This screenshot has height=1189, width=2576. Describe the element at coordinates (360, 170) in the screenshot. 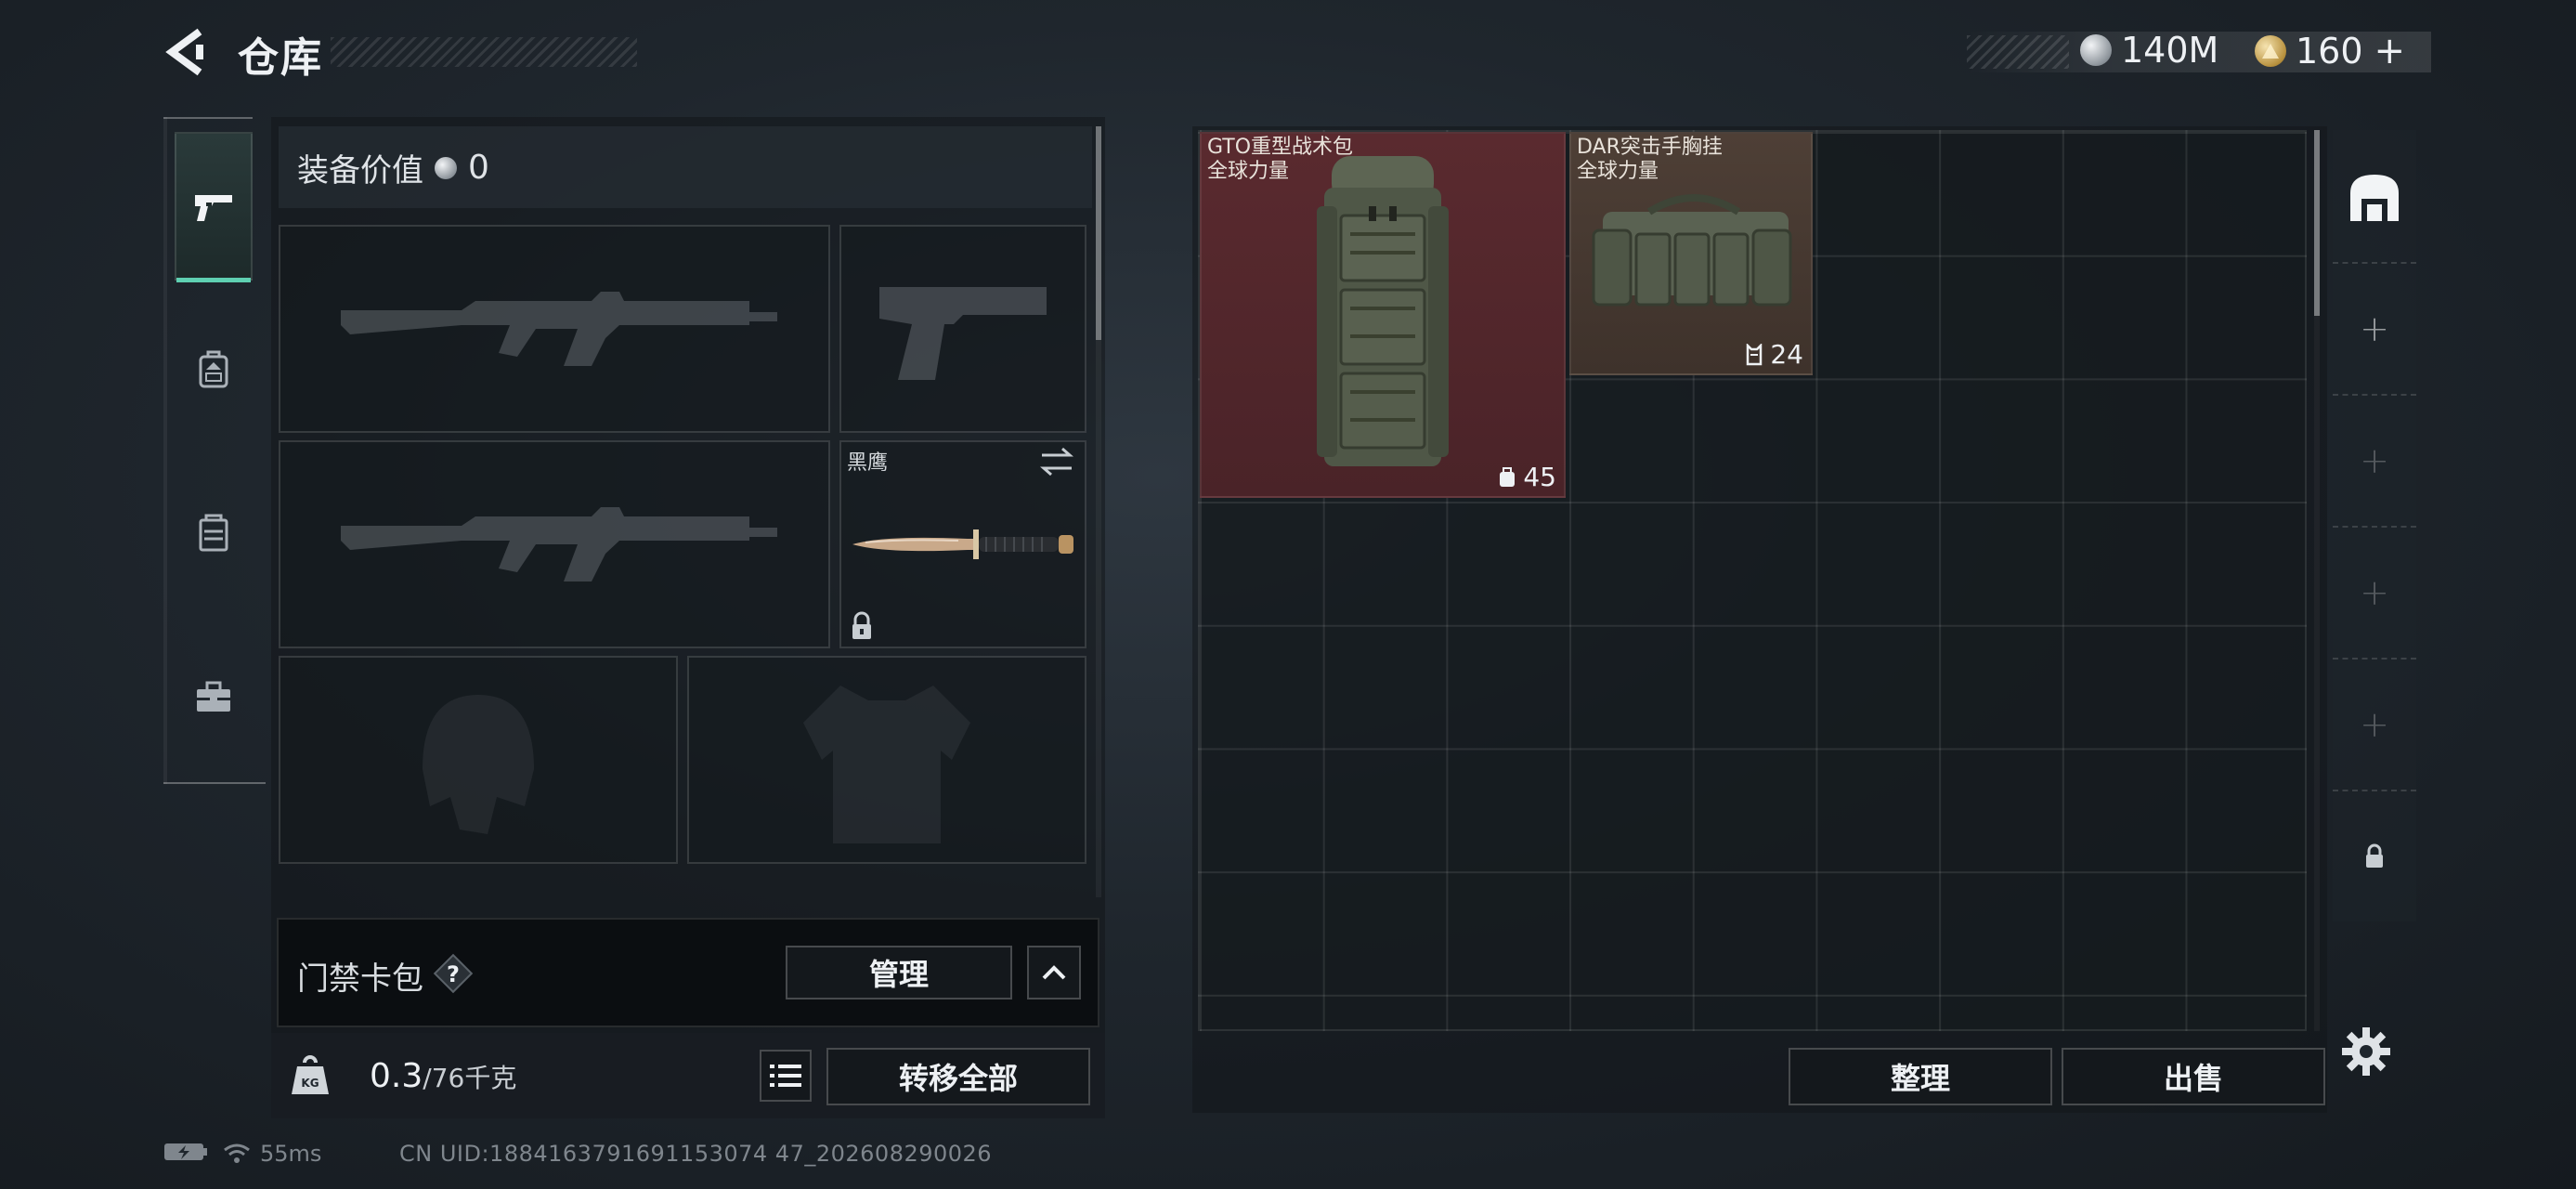

I see `equipment-value-label: 装备价值` at that location.